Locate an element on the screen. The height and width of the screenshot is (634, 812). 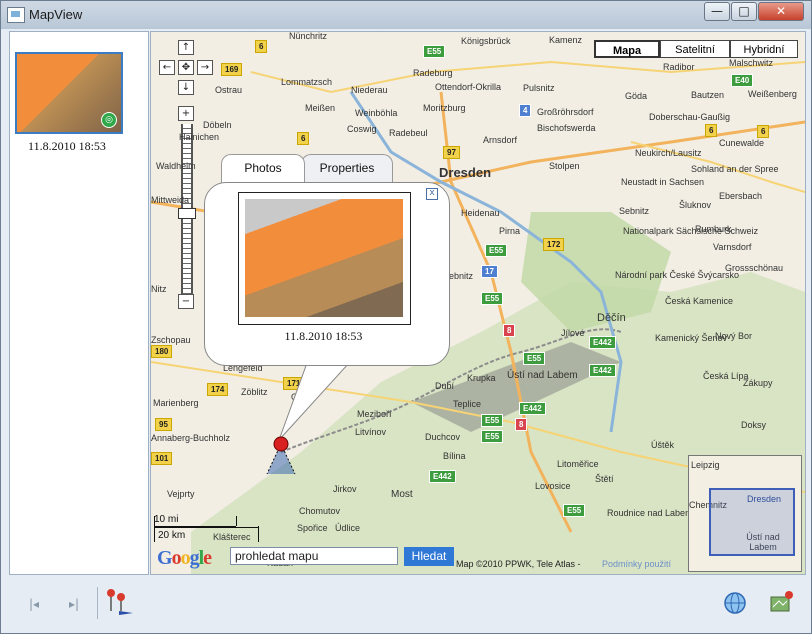
map-label: Doksy is located at coordinates (754, 425).